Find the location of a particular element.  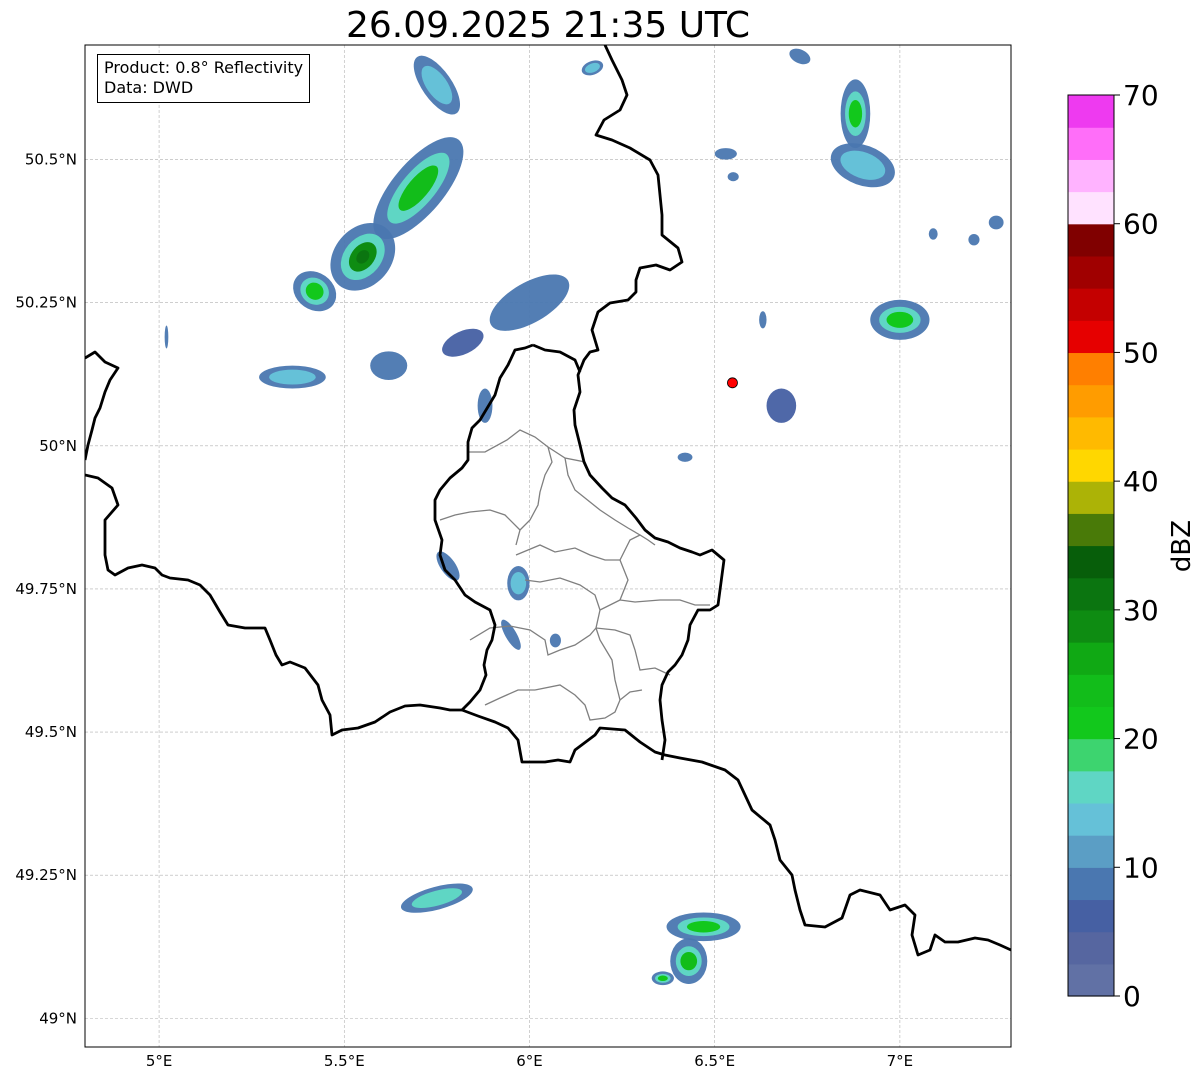

x-tick-label: 5°E is located at coordinates (159, 1061).